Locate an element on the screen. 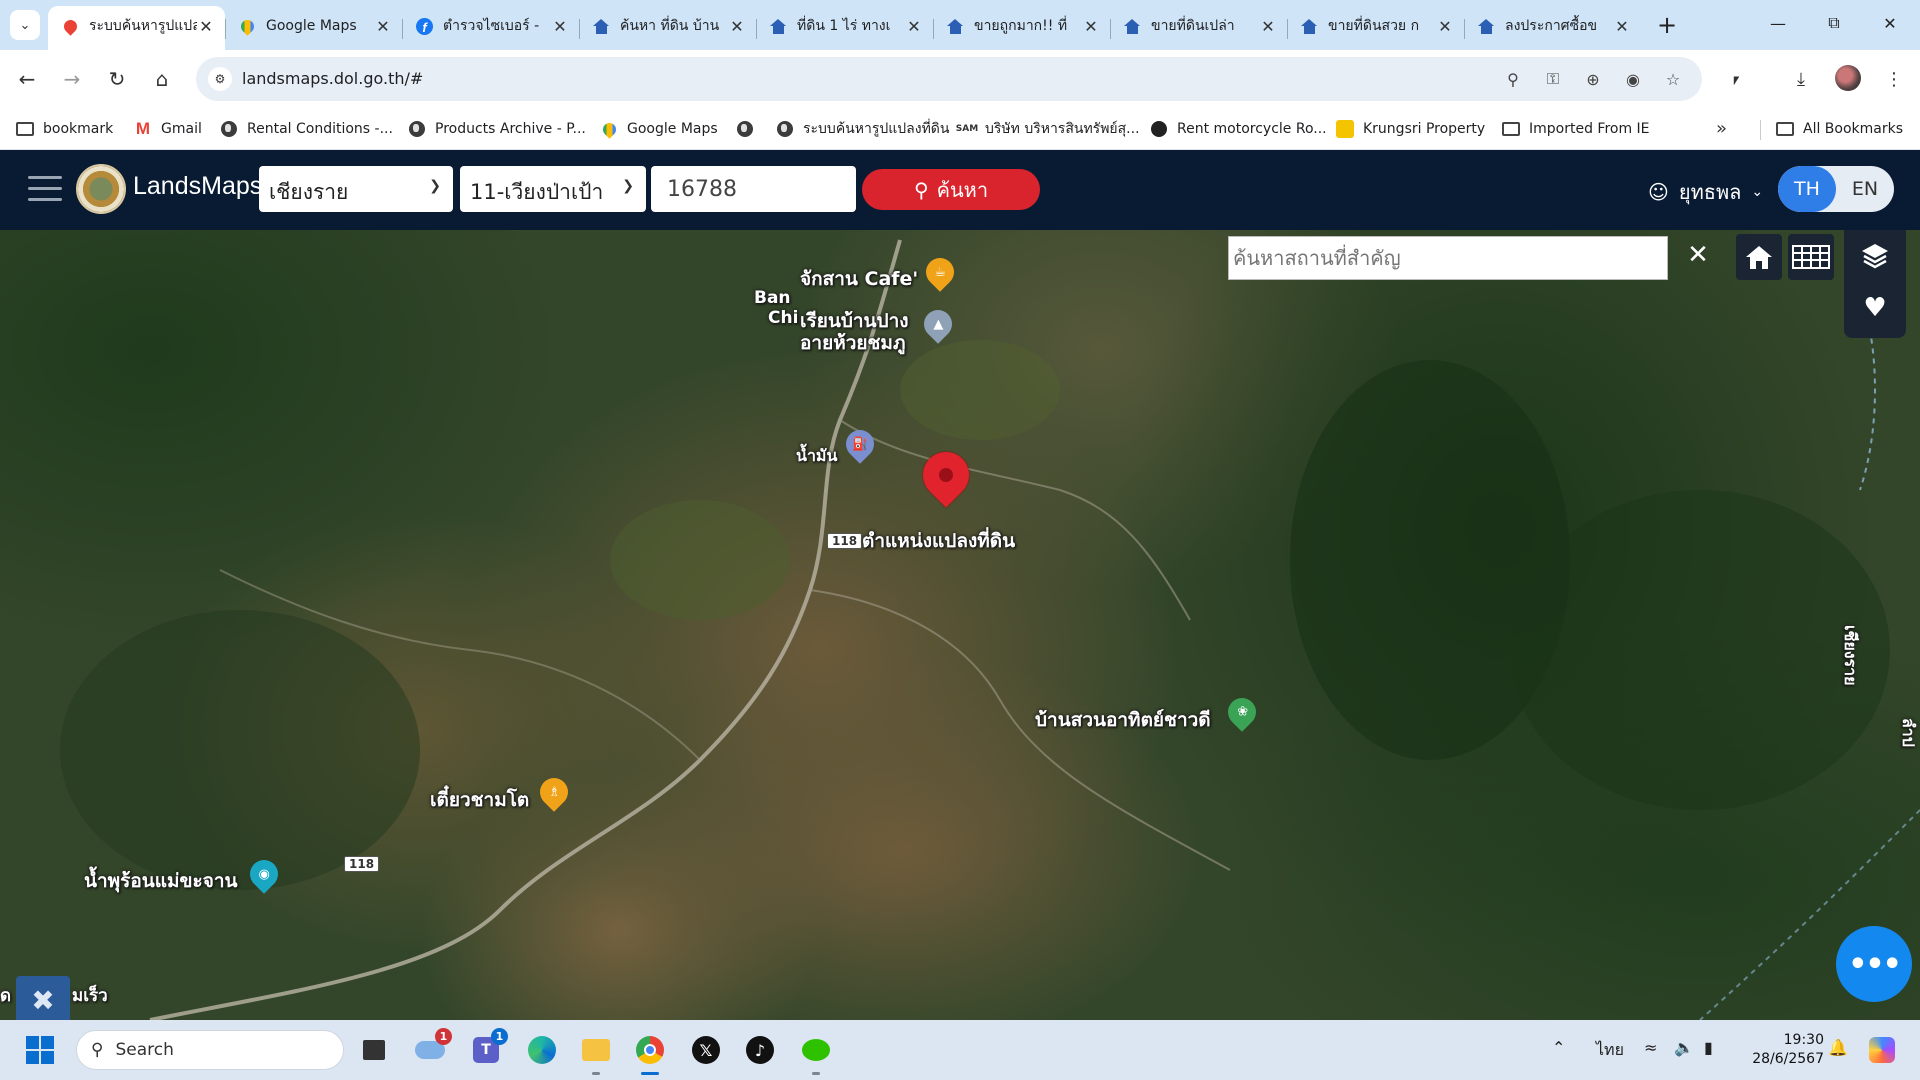 Image resolution: width=1920 pixels, height=1080 pixels. wechat-icon is located at coordinates (816, 1052).